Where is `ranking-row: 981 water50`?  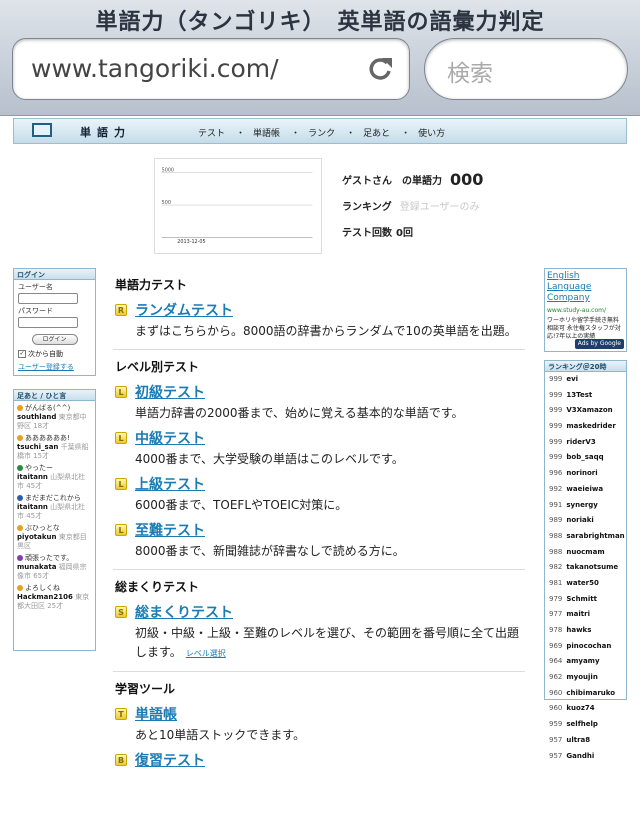
ranking-row: 981 water50 is located at coordinates (585, 584).